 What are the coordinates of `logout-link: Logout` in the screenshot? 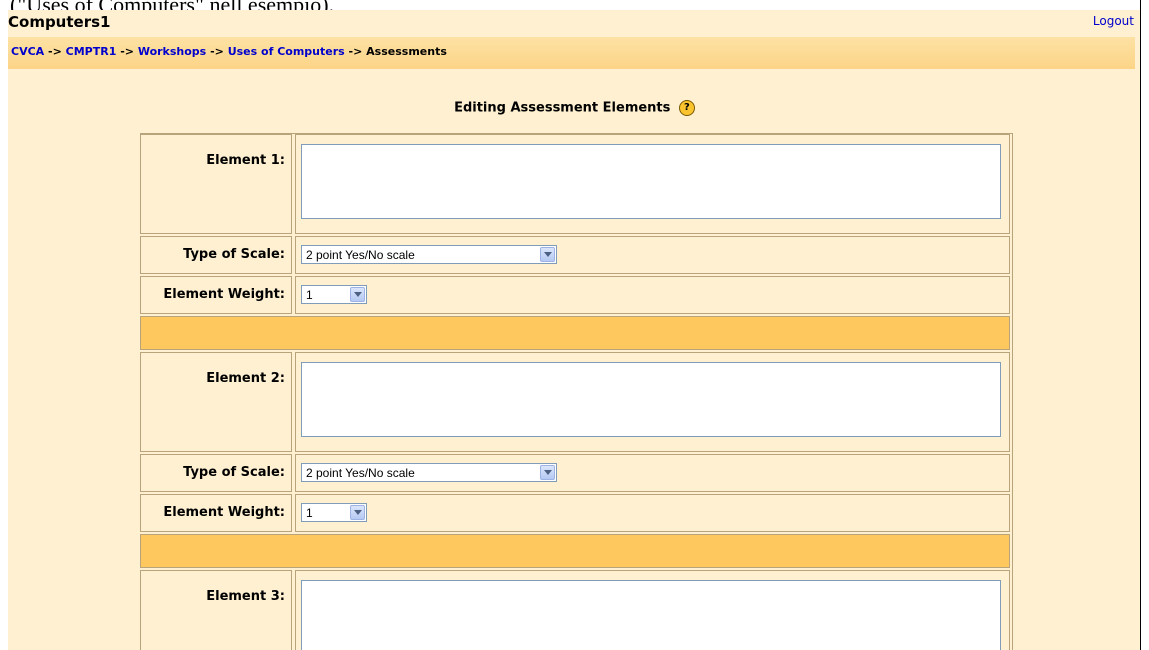 It's located at (1113, 21).